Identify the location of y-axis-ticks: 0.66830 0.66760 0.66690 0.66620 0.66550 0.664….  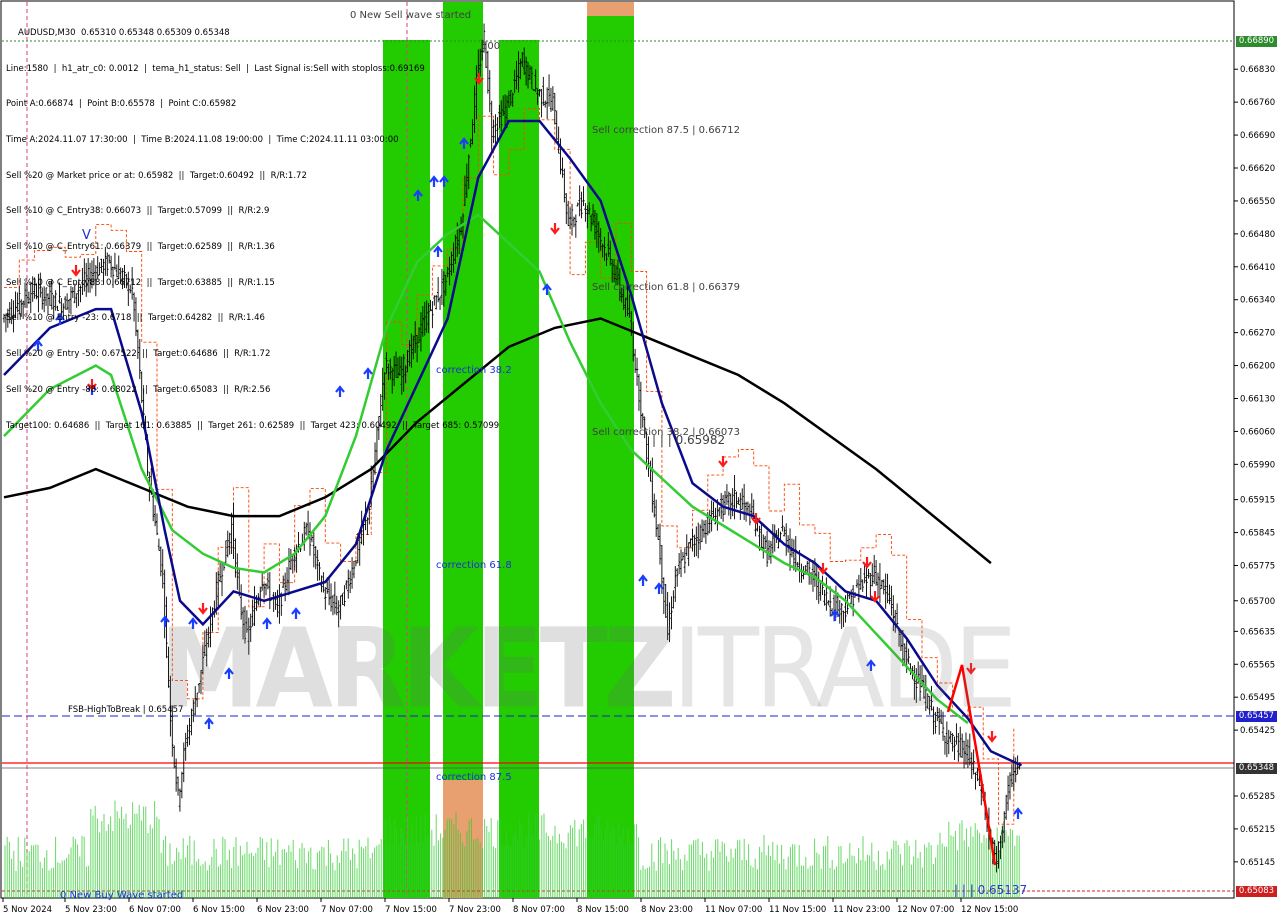
(1254, 466).